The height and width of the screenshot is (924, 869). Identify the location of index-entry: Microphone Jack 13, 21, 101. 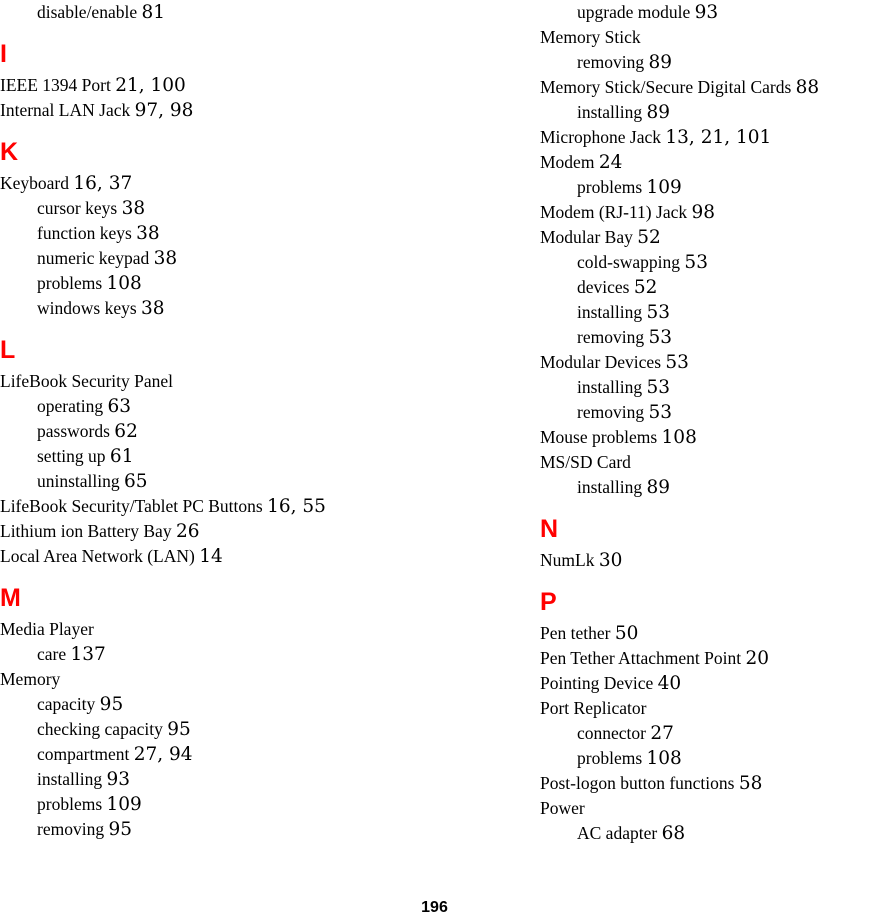
(704, 137).